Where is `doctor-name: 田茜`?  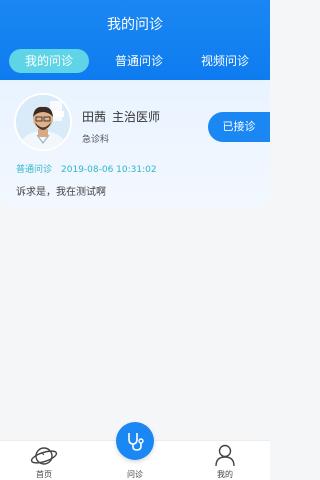
doctor-name: 田茜 is located at coordinates (94, 117).